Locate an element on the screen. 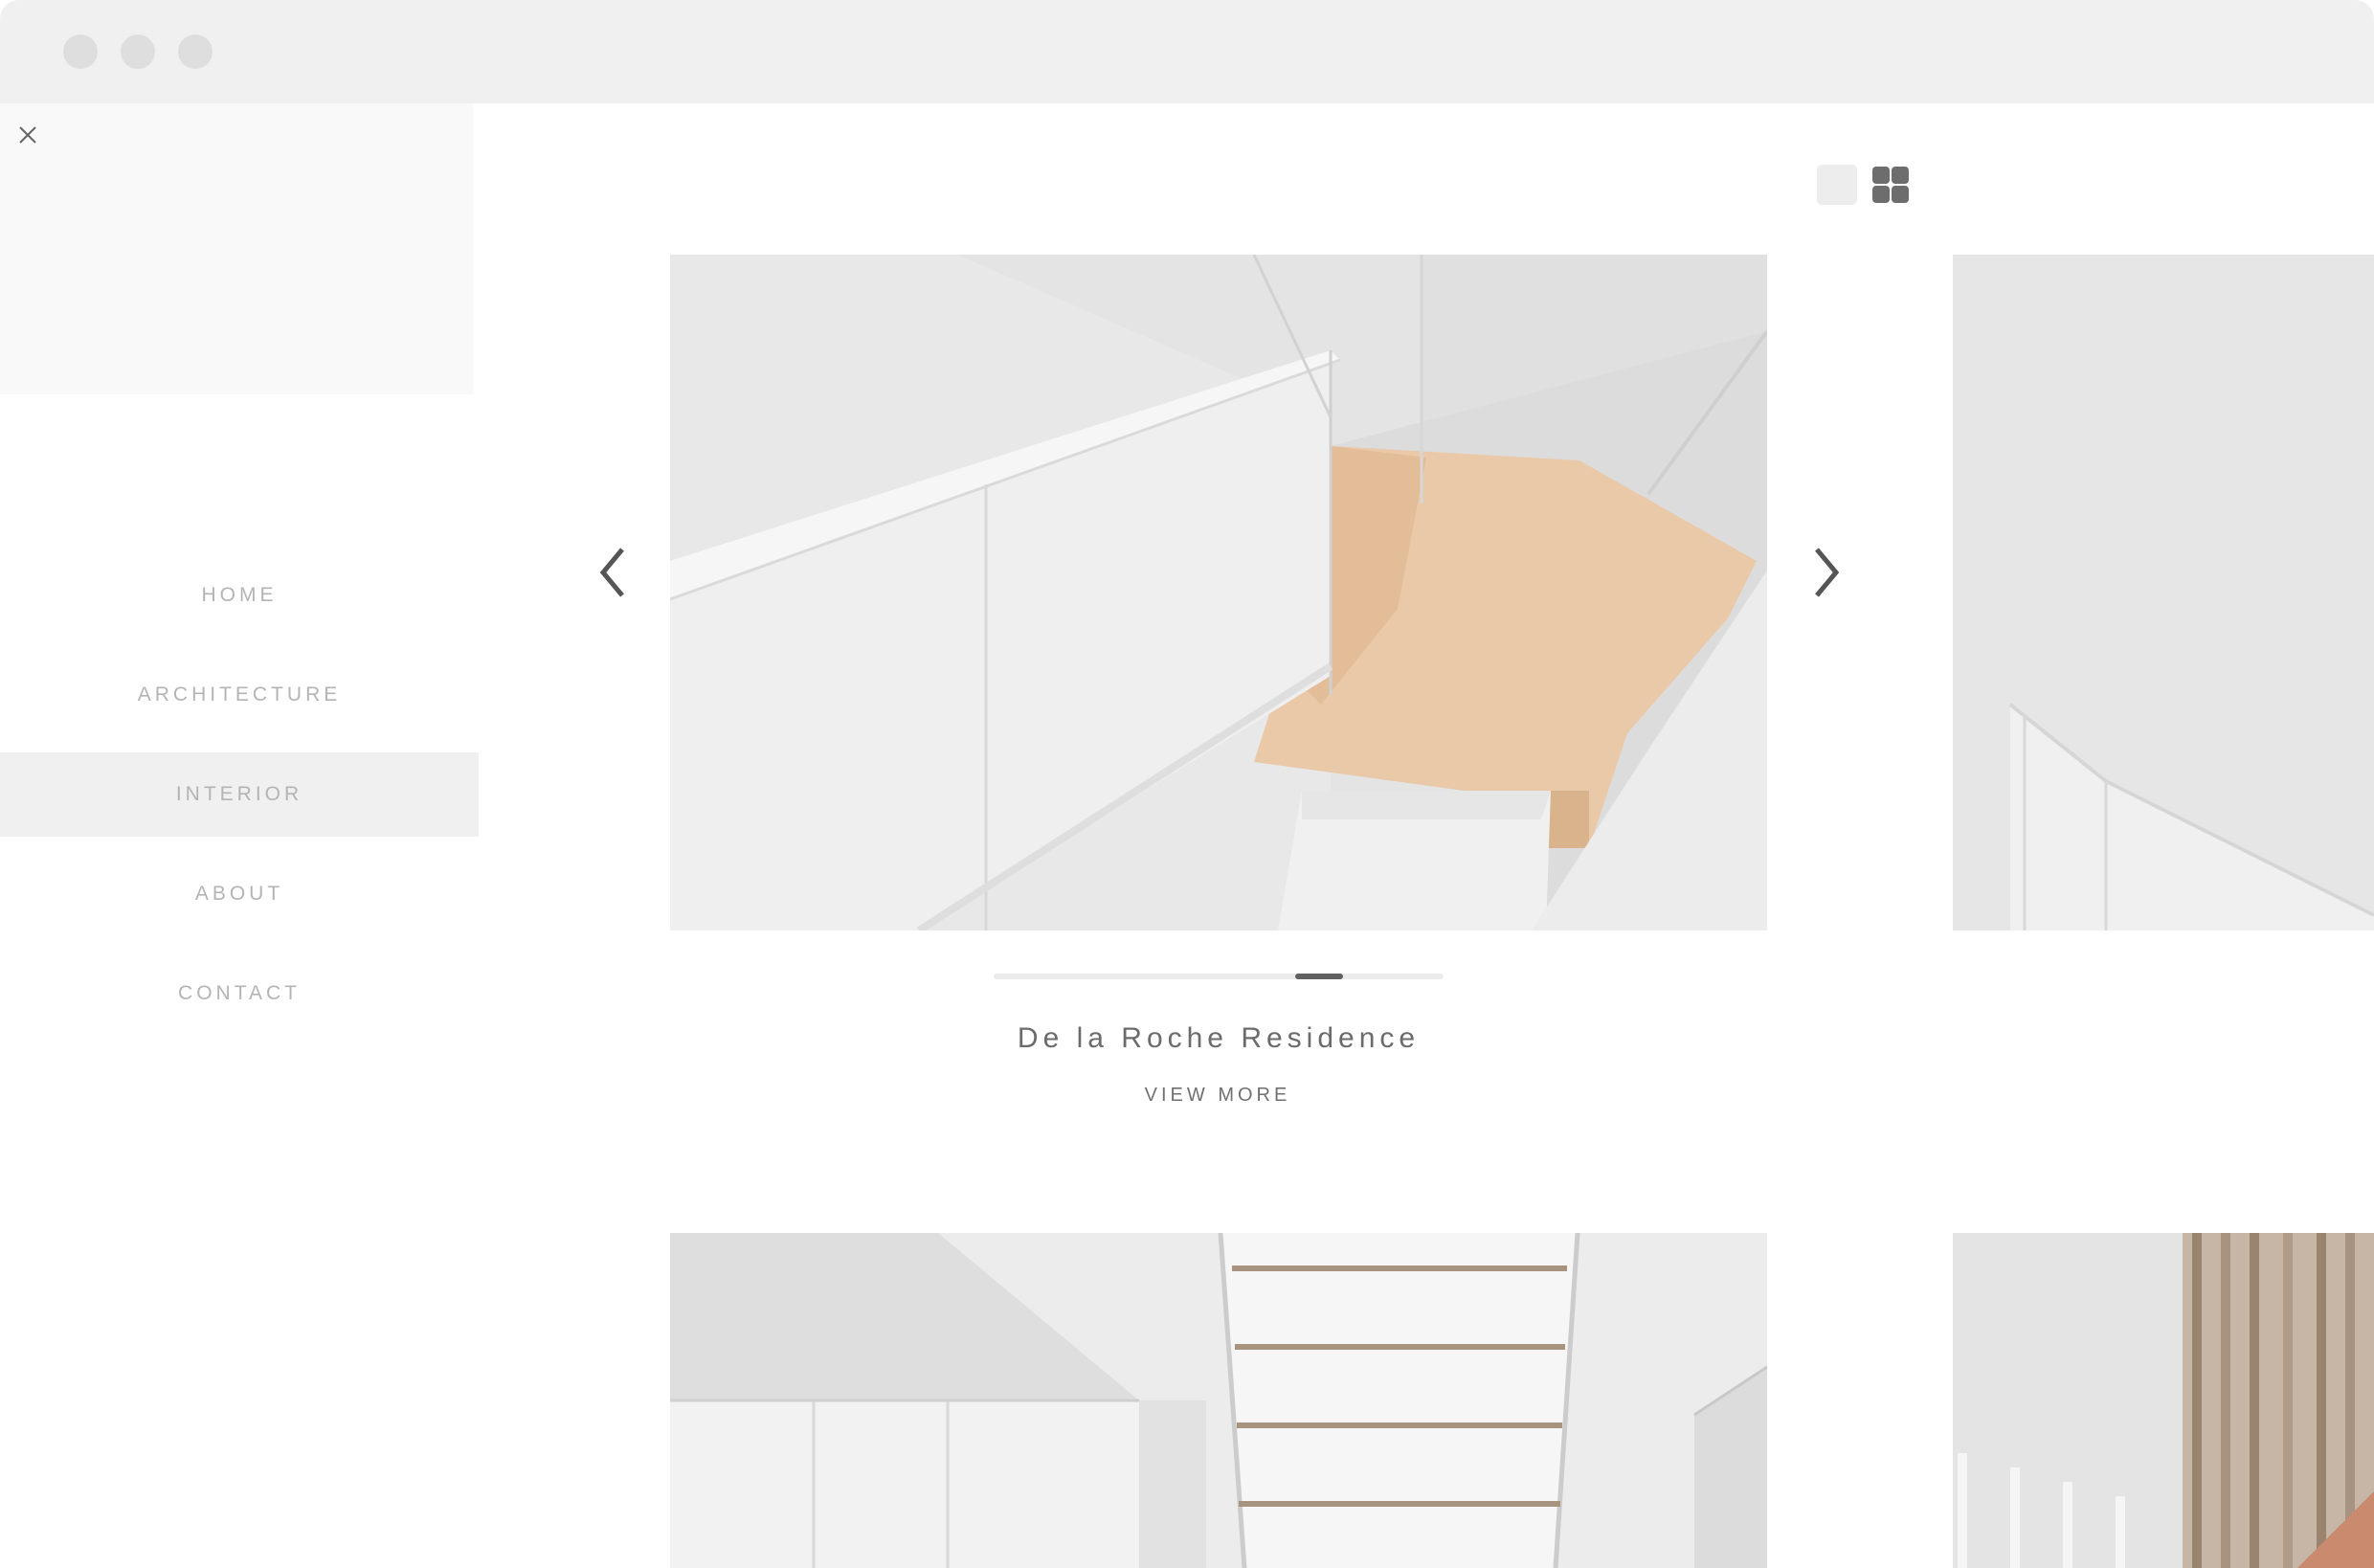 The image size is (2374, 1568). view-more-link: VIEW MORE is located at coordinates (1217, 1096).